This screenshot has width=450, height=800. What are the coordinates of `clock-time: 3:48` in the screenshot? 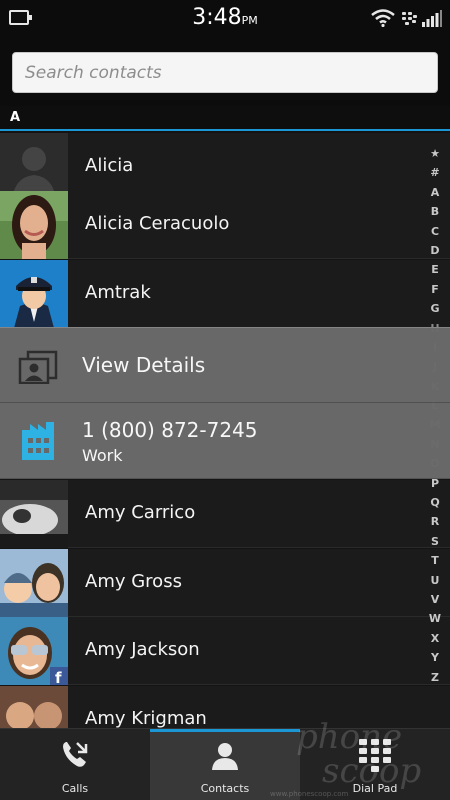 It's located at (217, 17).